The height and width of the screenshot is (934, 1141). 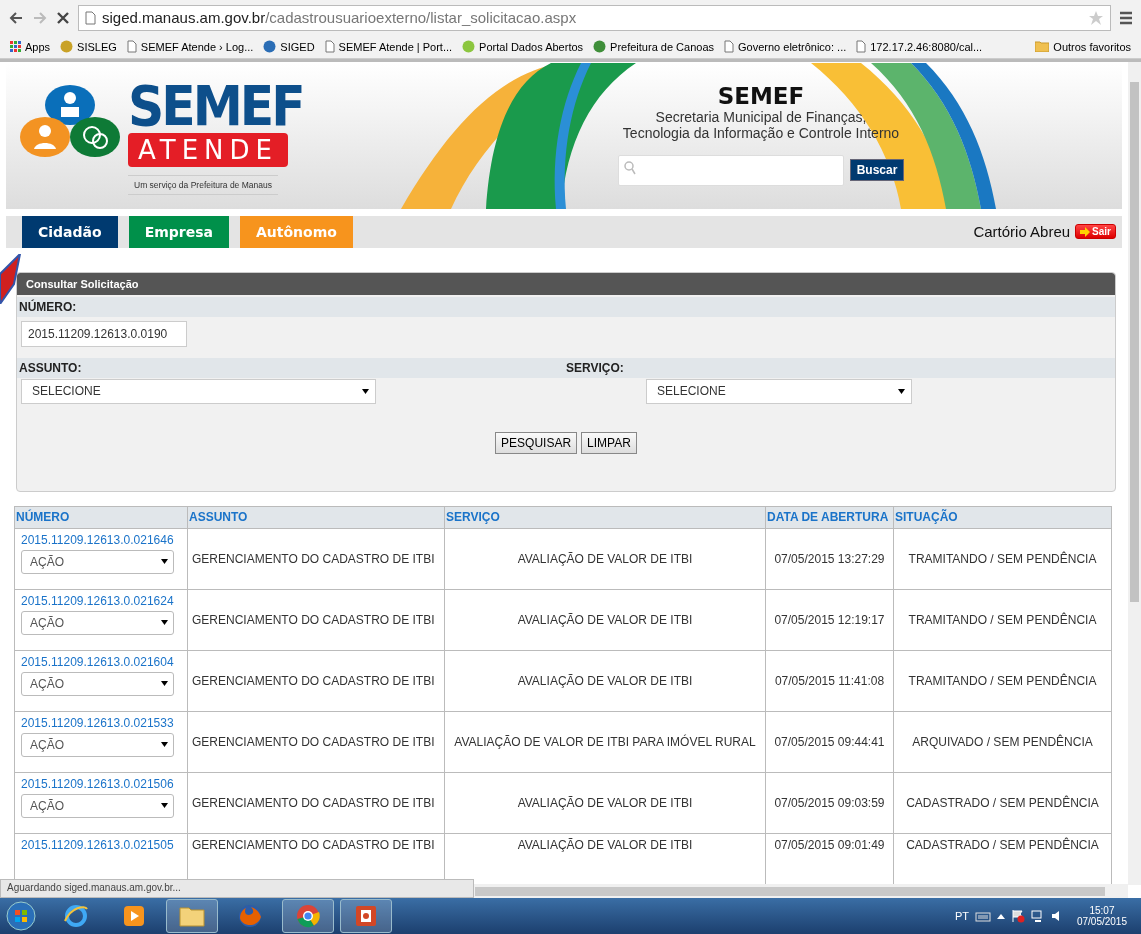 I want to click on nav-tab: Cidadão, so click(x=70, y=231).